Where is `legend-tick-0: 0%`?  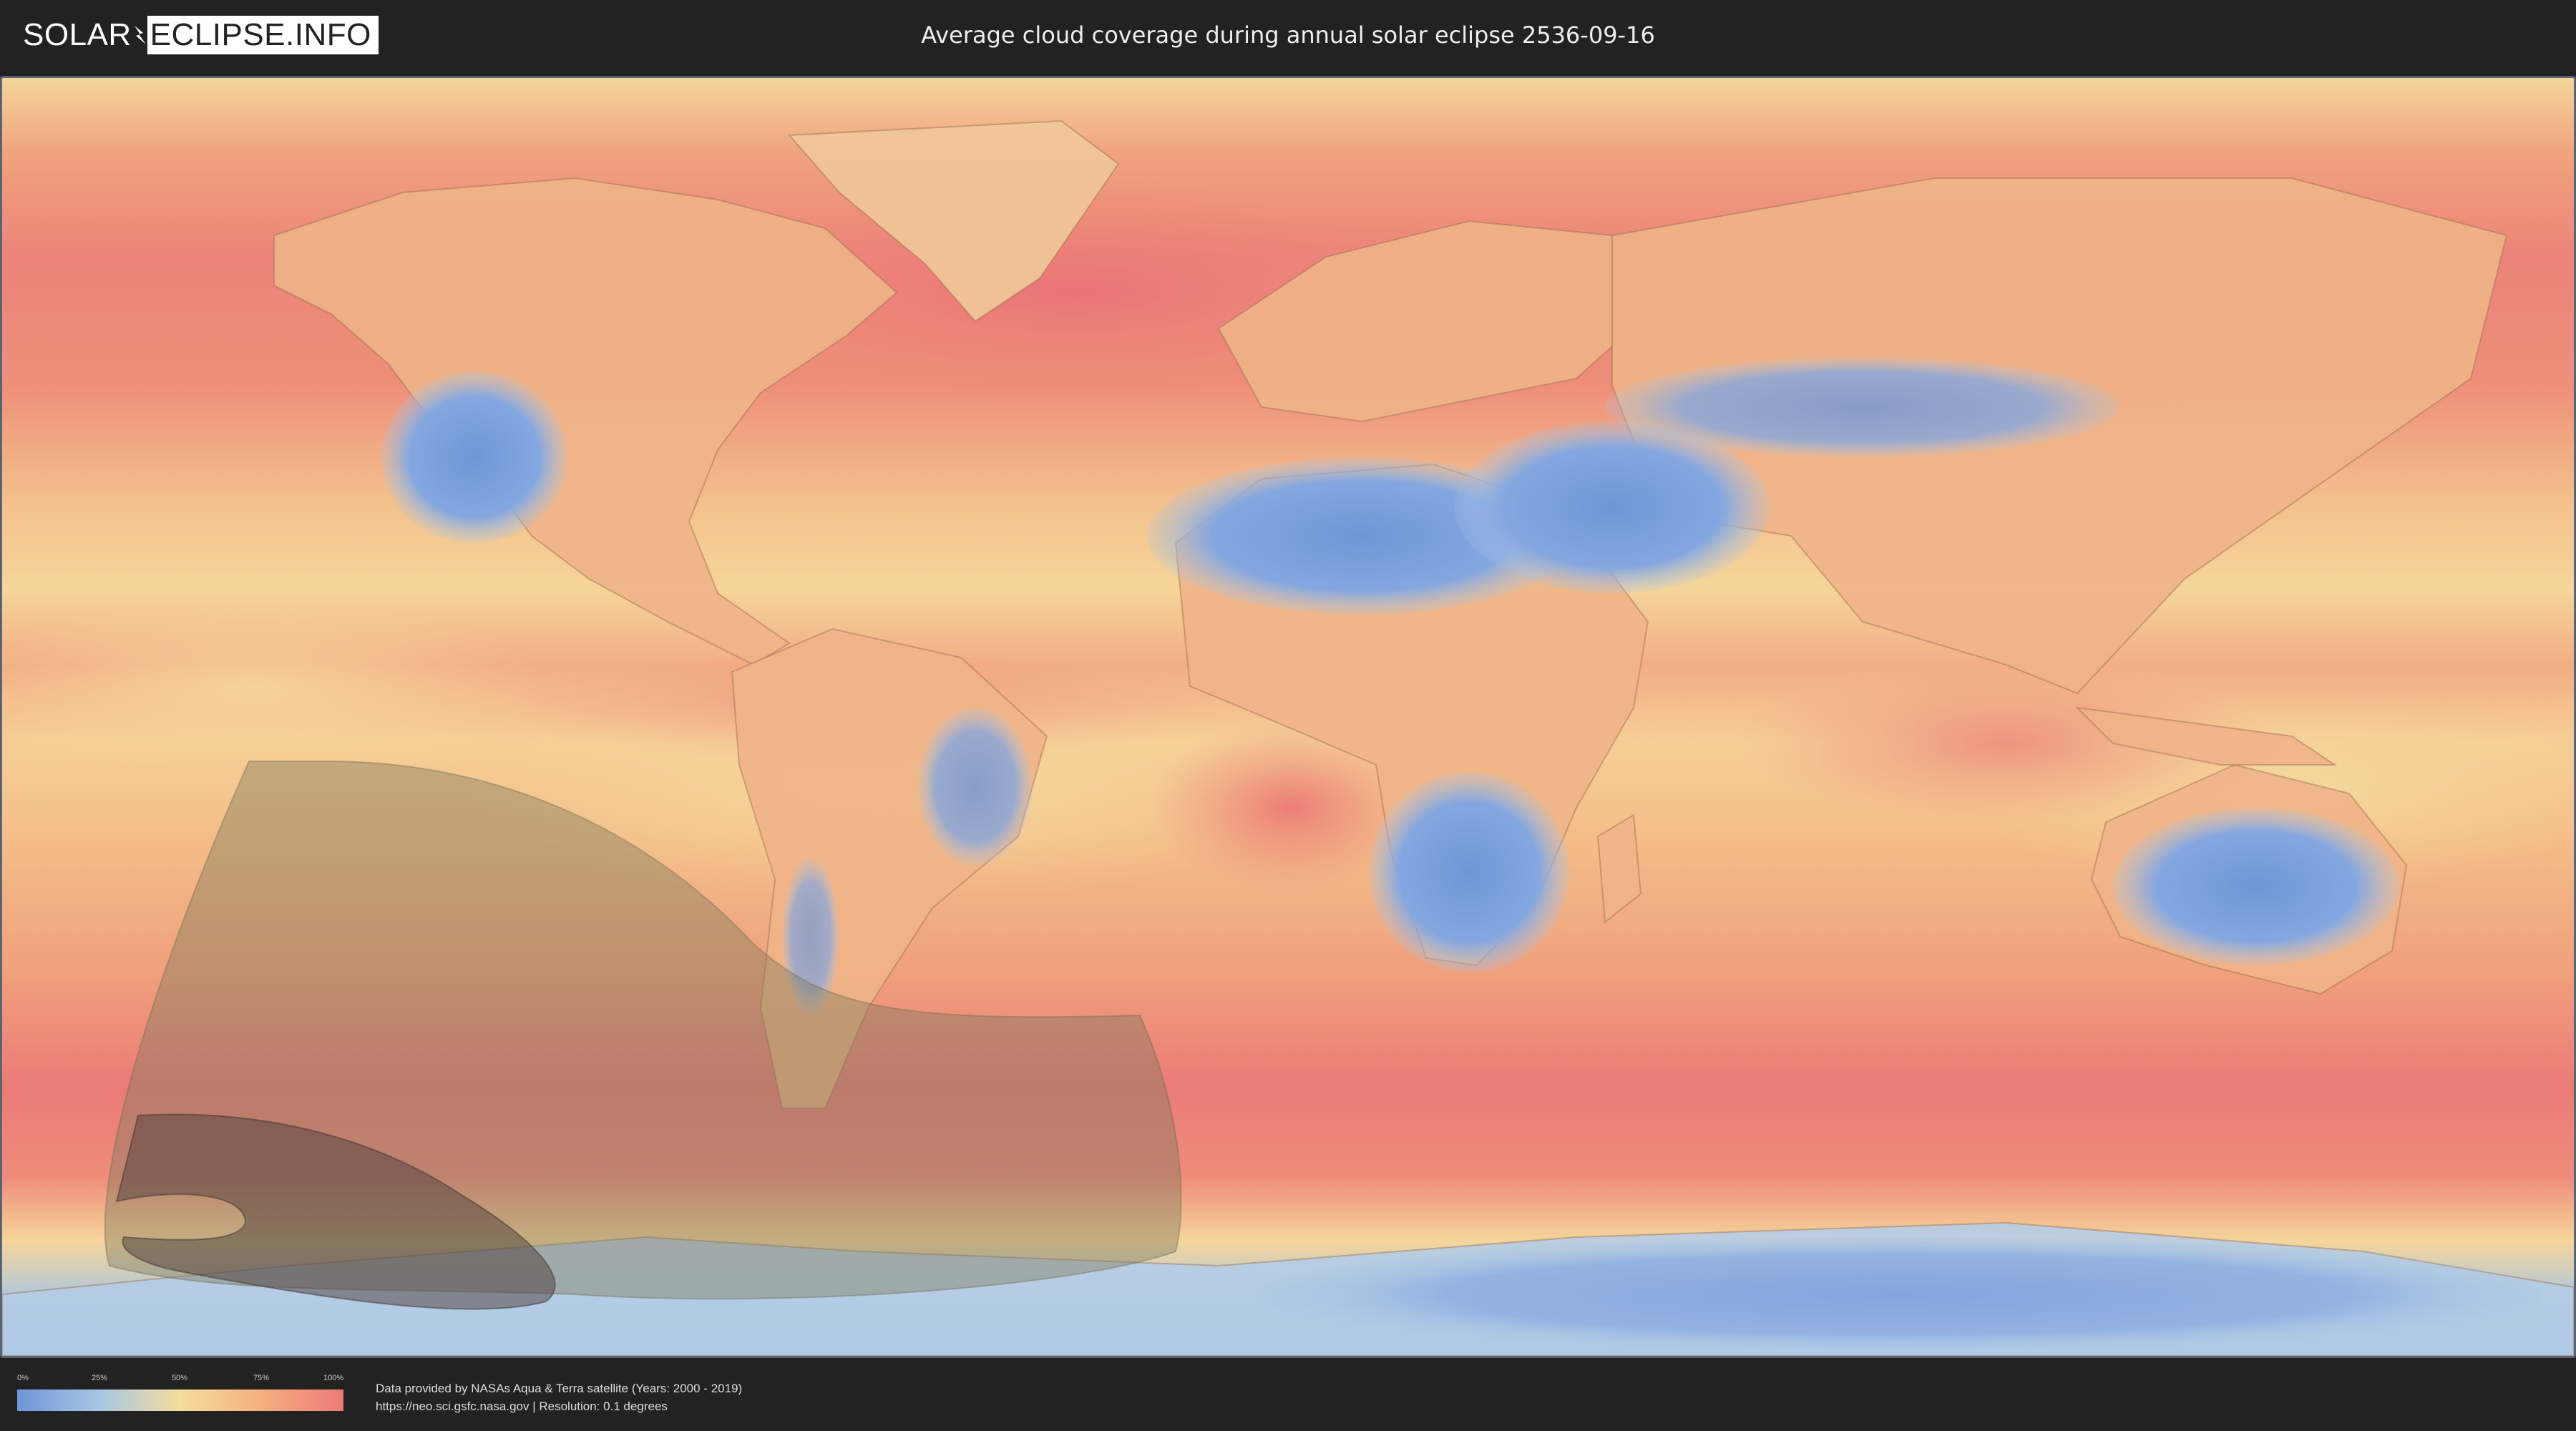 legend-tick-0: 0% is located at coordinates (23, 1378).